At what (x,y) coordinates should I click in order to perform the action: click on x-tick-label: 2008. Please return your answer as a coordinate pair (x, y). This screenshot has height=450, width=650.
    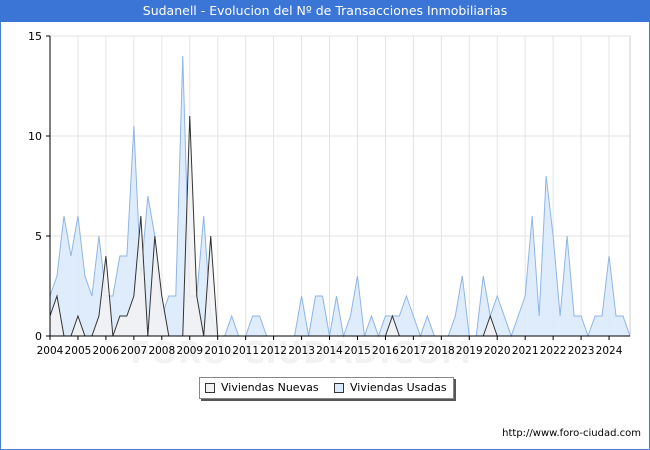
    Looking at the image, I should click on (161, 351).